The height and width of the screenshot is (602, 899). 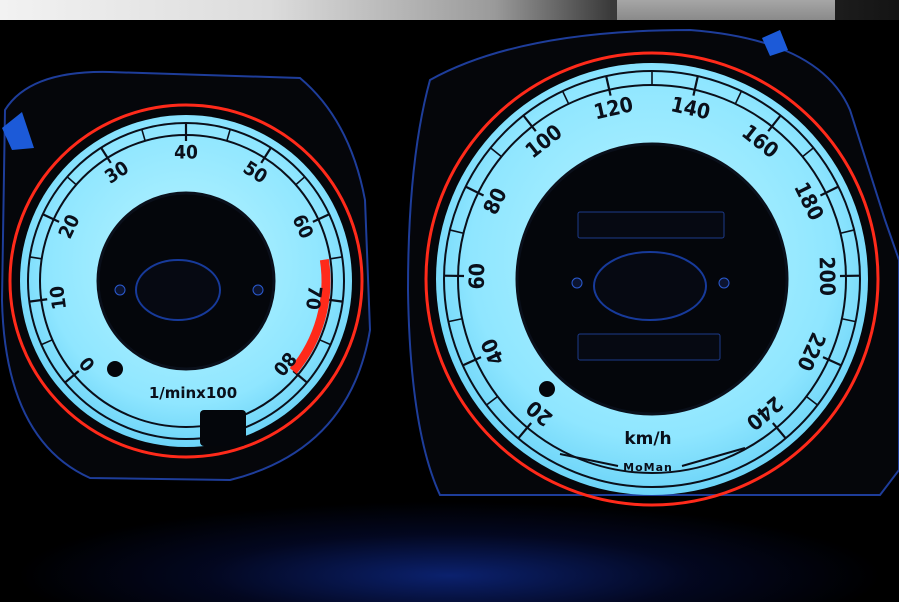 What do you see at coordinates (115, 369) in the screenshot?
I see `tacho-needle-stop` at bounding box center [115, 369].